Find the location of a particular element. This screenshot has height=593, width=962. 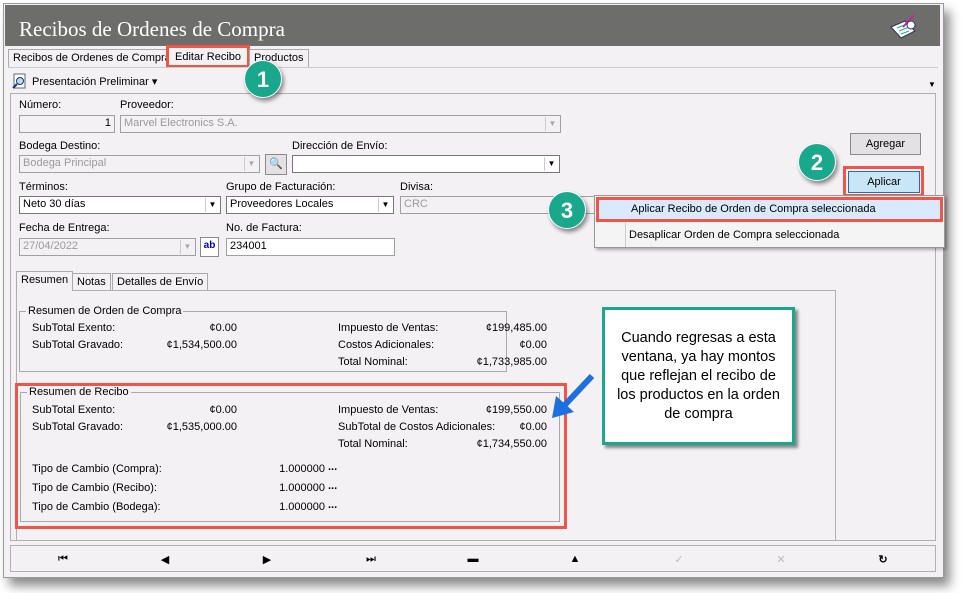

tab-editar-recibo: Editar Recibo is located at coordinates (208, 56).